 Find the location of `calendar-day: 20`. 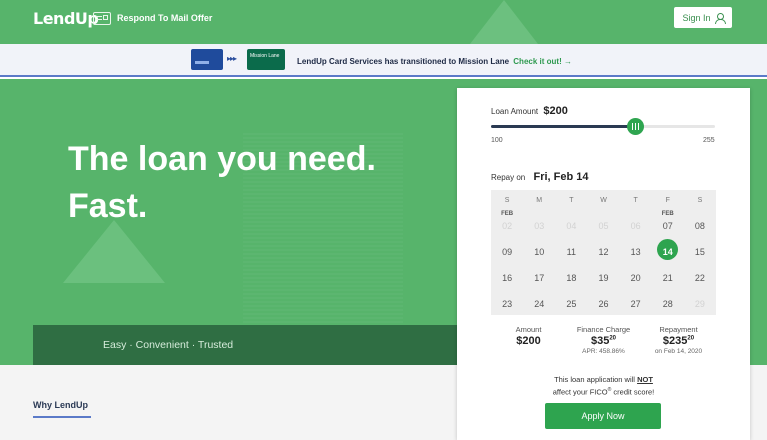

calendar-day: 20 is located at coordinates (636, 275).